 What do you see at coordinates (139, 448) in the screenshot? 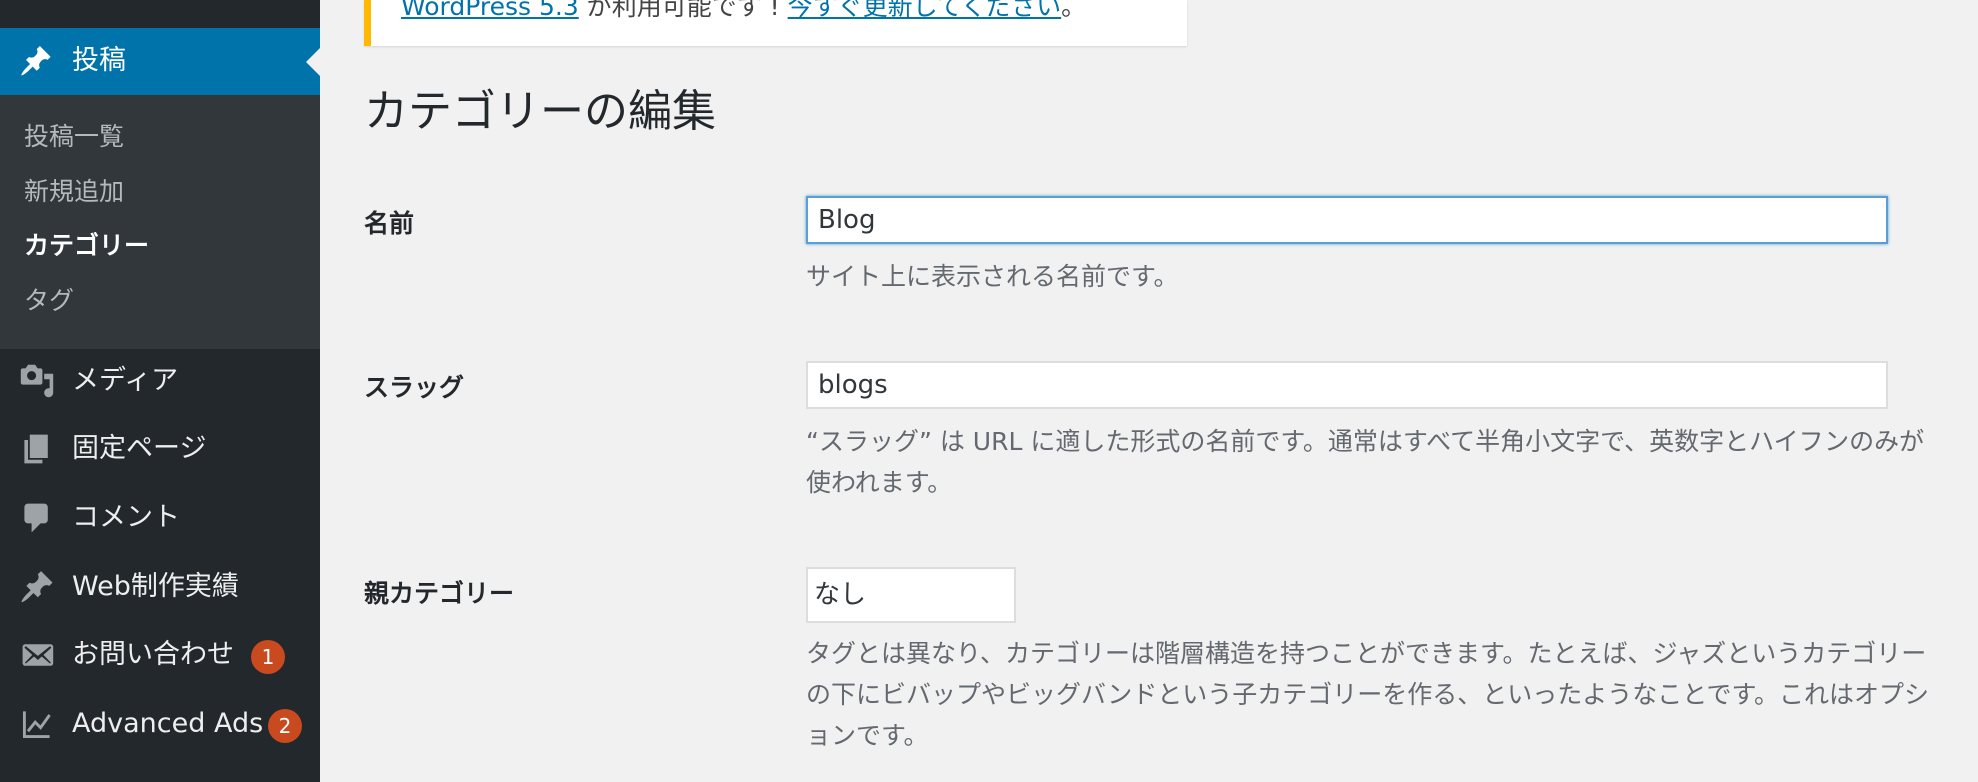
I see `sidebar-item-label: 固定ページ` at bounding box center [139, 448].